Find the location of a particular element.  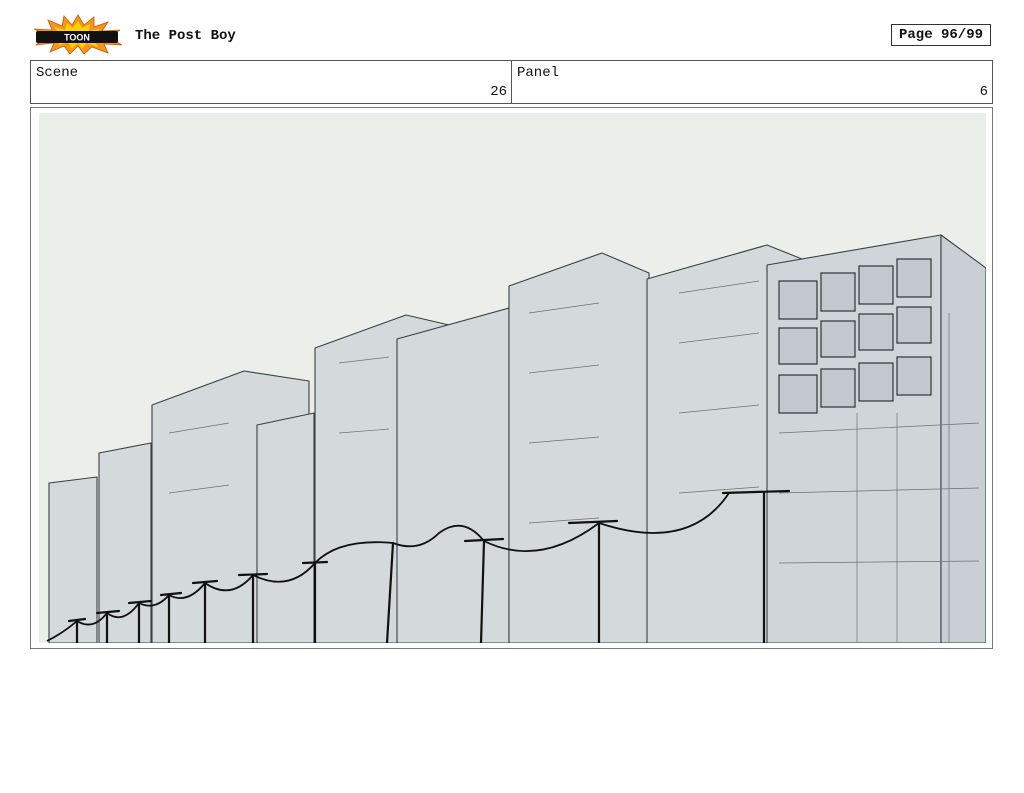

panel-number: 6 is located at coordinates (983, 92).